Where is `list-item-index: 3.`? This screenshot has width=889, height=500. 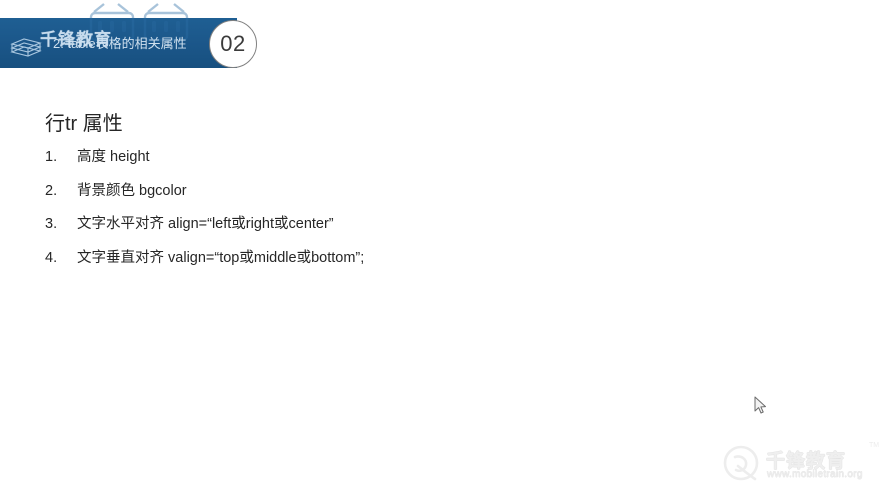 list-item-index: 3. is located at coordinates (51, 224).